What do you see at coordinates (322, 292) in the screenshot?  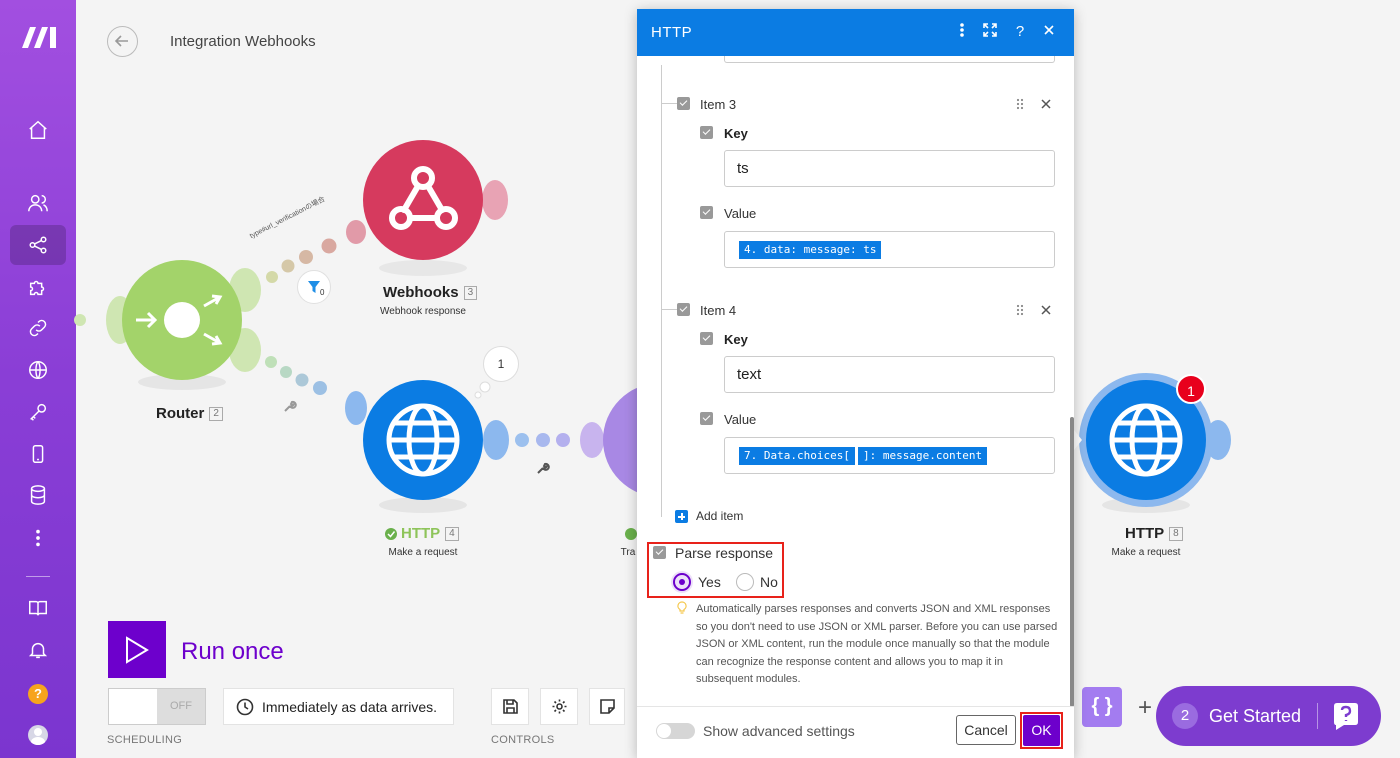 I see `filter-count: 0` at bounding box center [322, 292].